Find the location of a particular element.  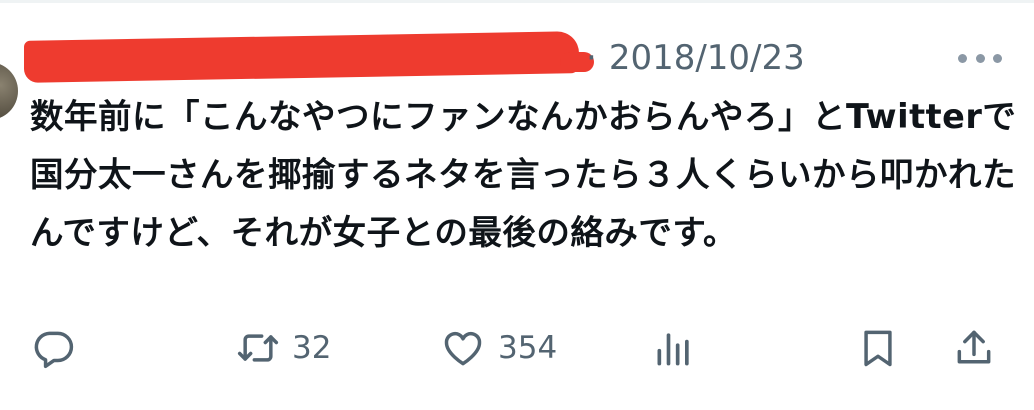

tweet-header-meta: · 2018/10/23 is located at coordinates (695, 58).